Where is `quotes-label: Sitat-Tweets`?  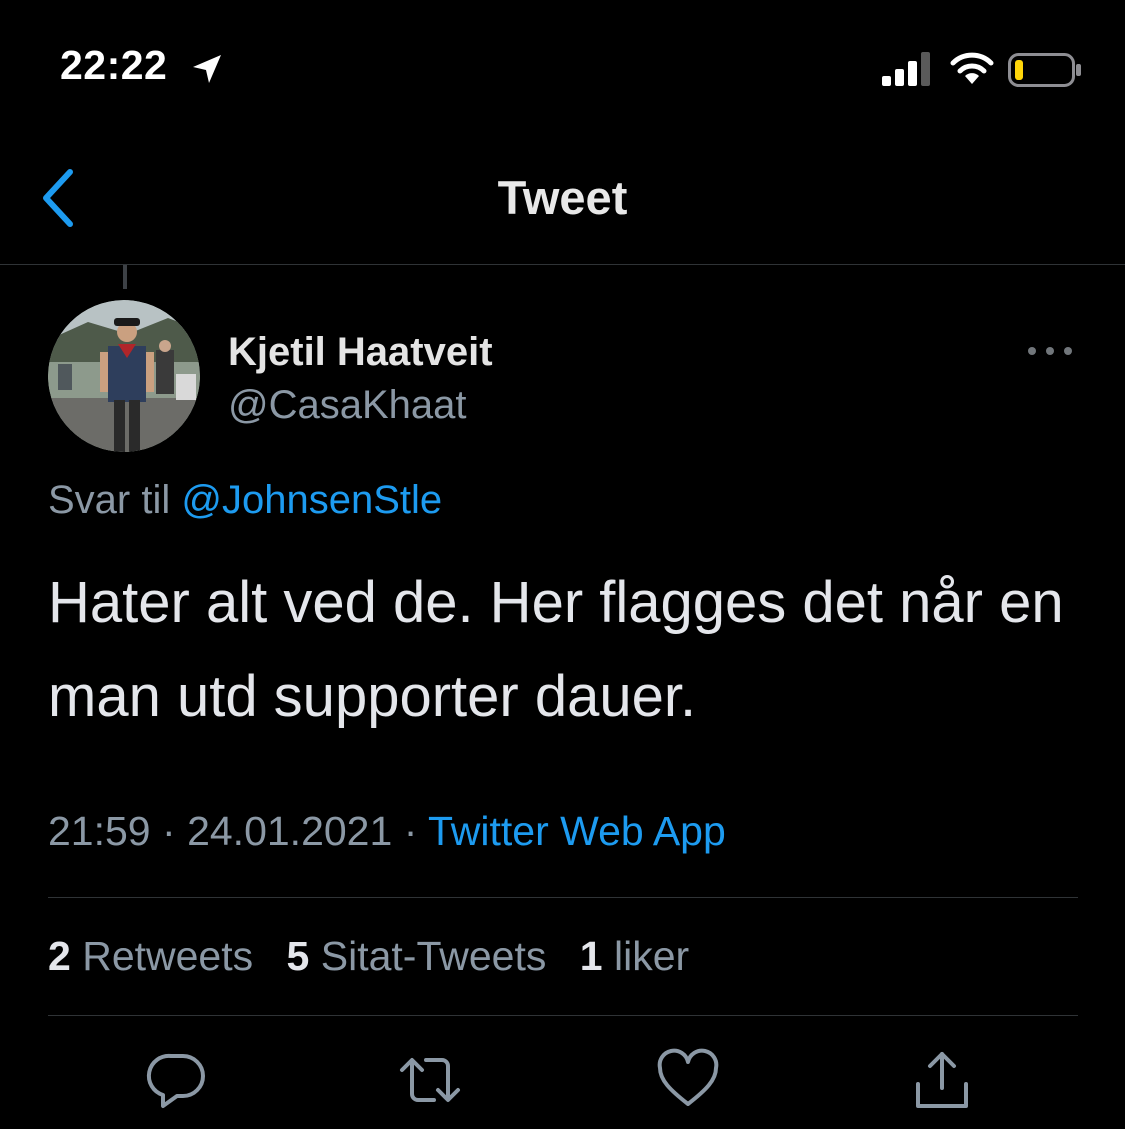 quotes-label: Sitat-Tweets is located at coordinates (433, 956).